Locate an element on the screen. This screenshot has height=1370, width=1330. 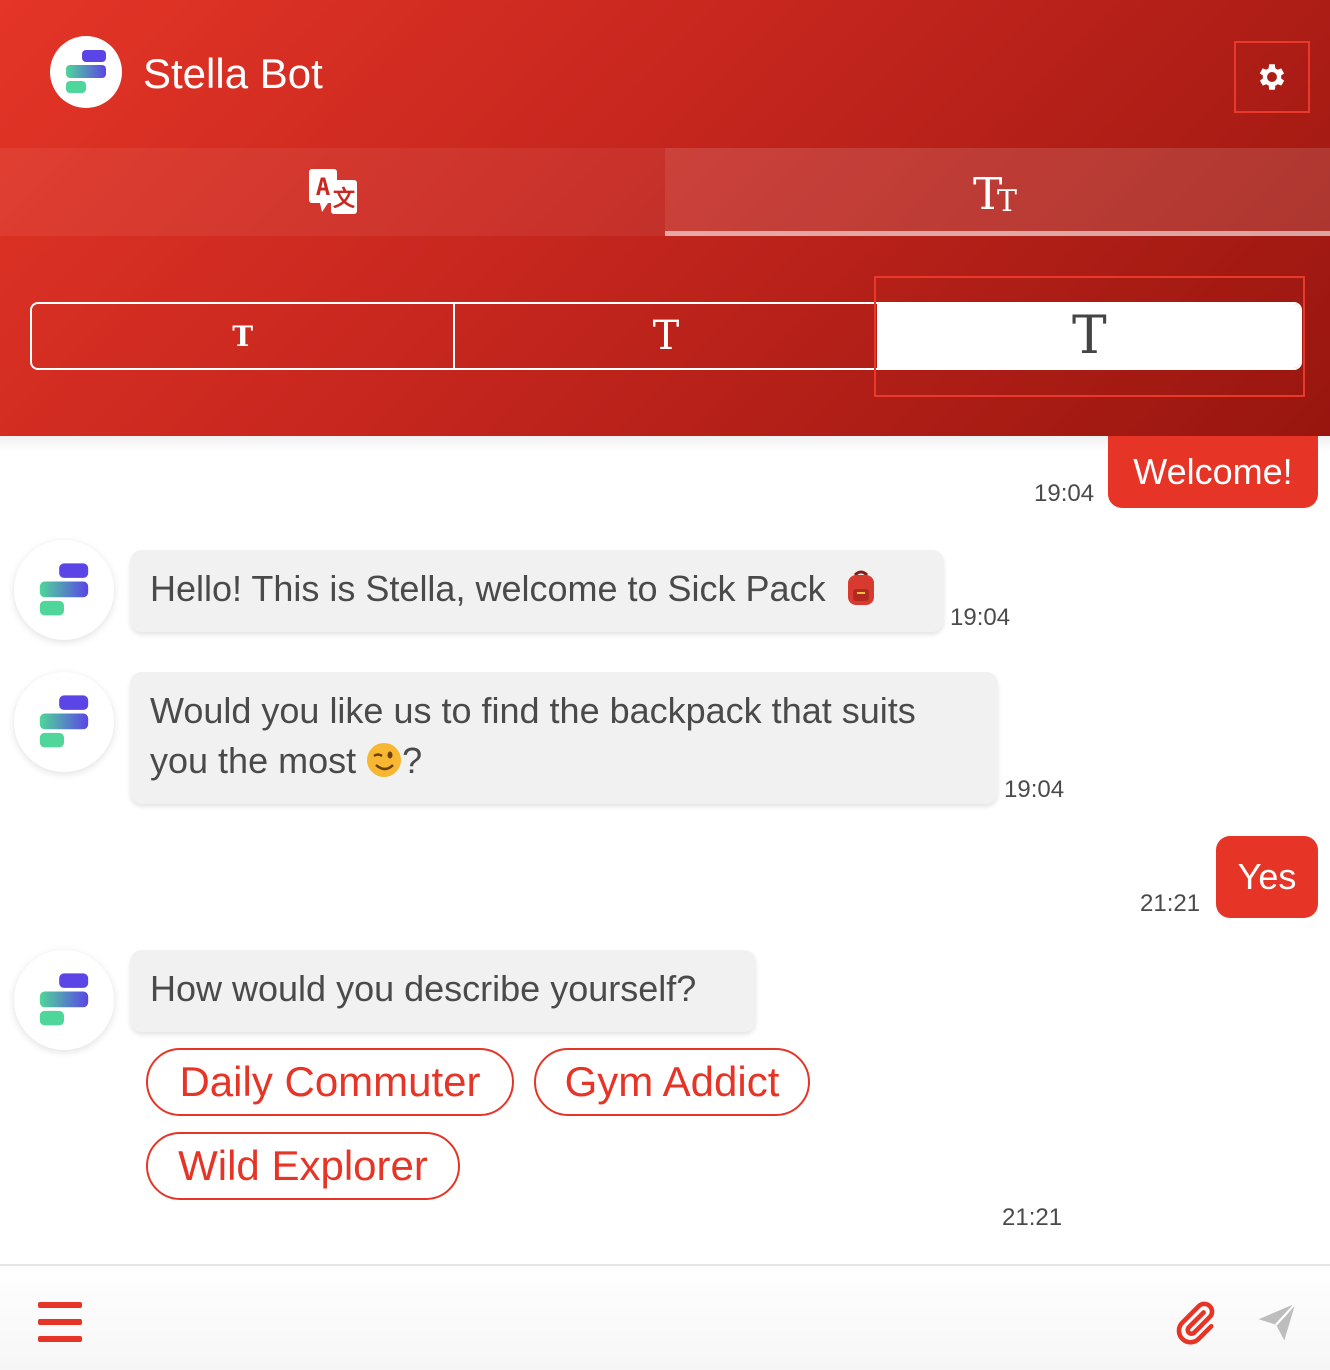
attach-button is located at coordinates (1195, 1323).